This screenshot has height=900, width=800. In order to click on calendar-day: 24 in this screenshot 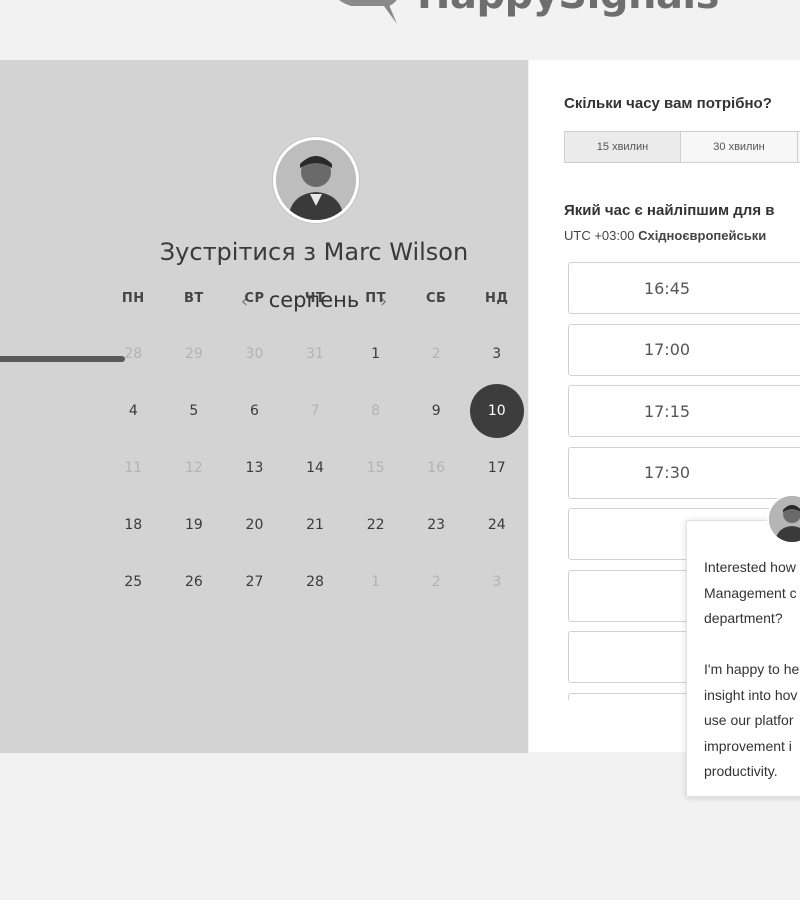, I will do `click(496, 525)`.